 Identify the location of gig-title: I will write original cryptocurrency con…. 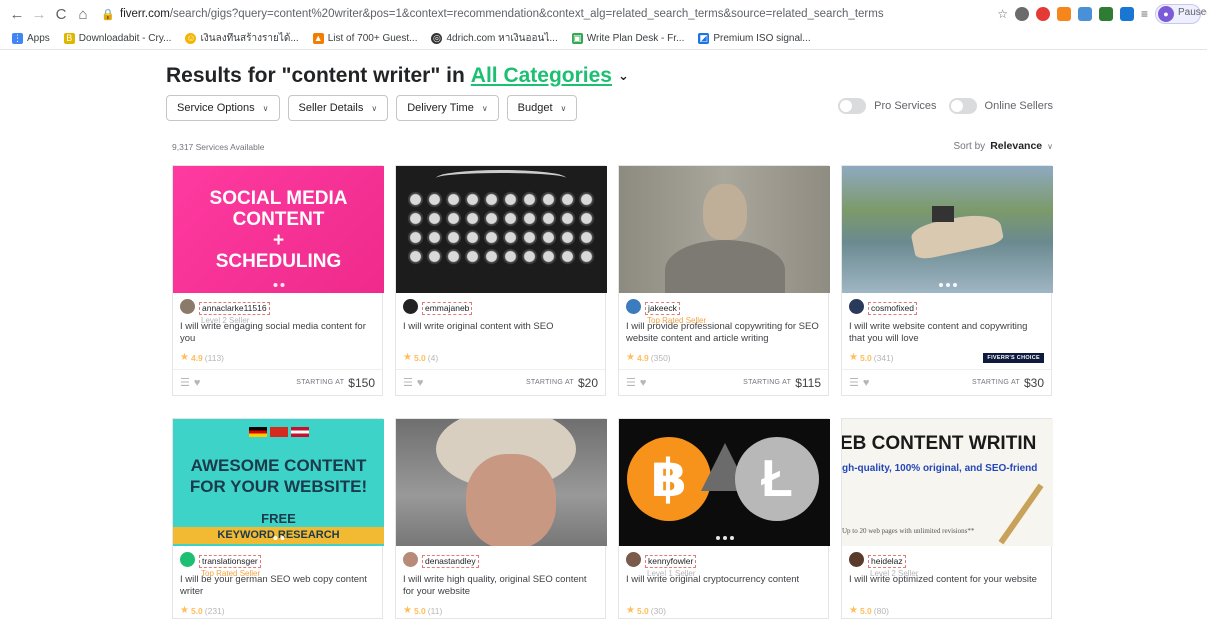
(723, 587).